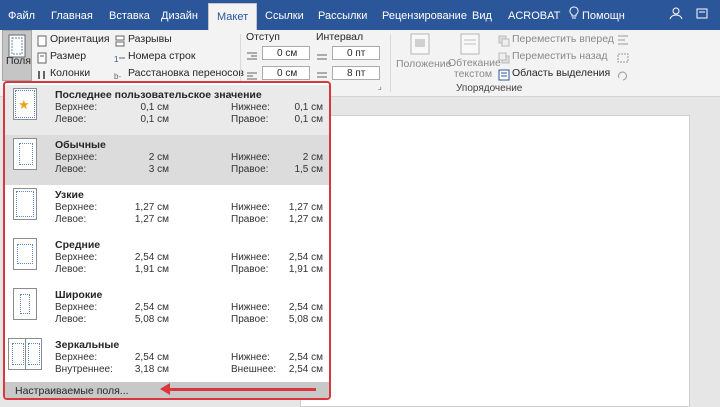 The width and height of the screenshot is (720, 407). Describe the element at coordinates (603, 15) in the screenshot. I see `tab-tell-me: Помощн` at that location.